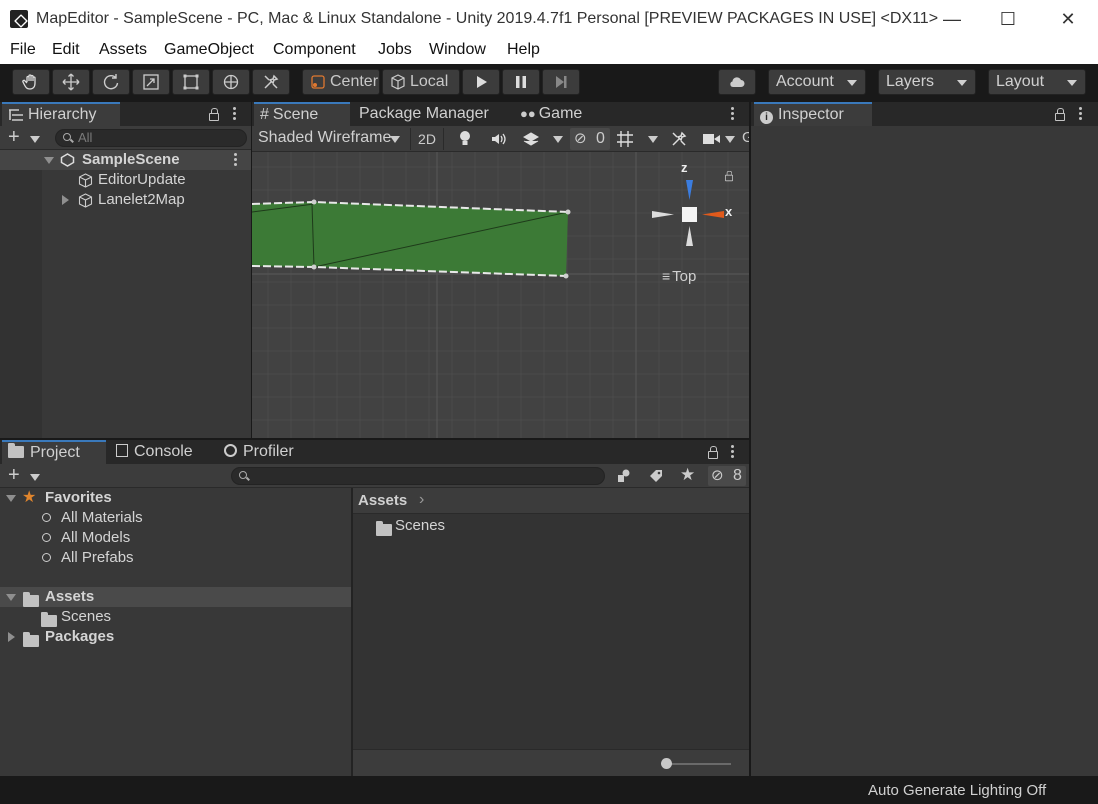 The width and height of the screenshot is (1098, 804). Describe the element at coordinates (264, 114) in the screenshot. I see `scene-grid-icon: #` at that location.